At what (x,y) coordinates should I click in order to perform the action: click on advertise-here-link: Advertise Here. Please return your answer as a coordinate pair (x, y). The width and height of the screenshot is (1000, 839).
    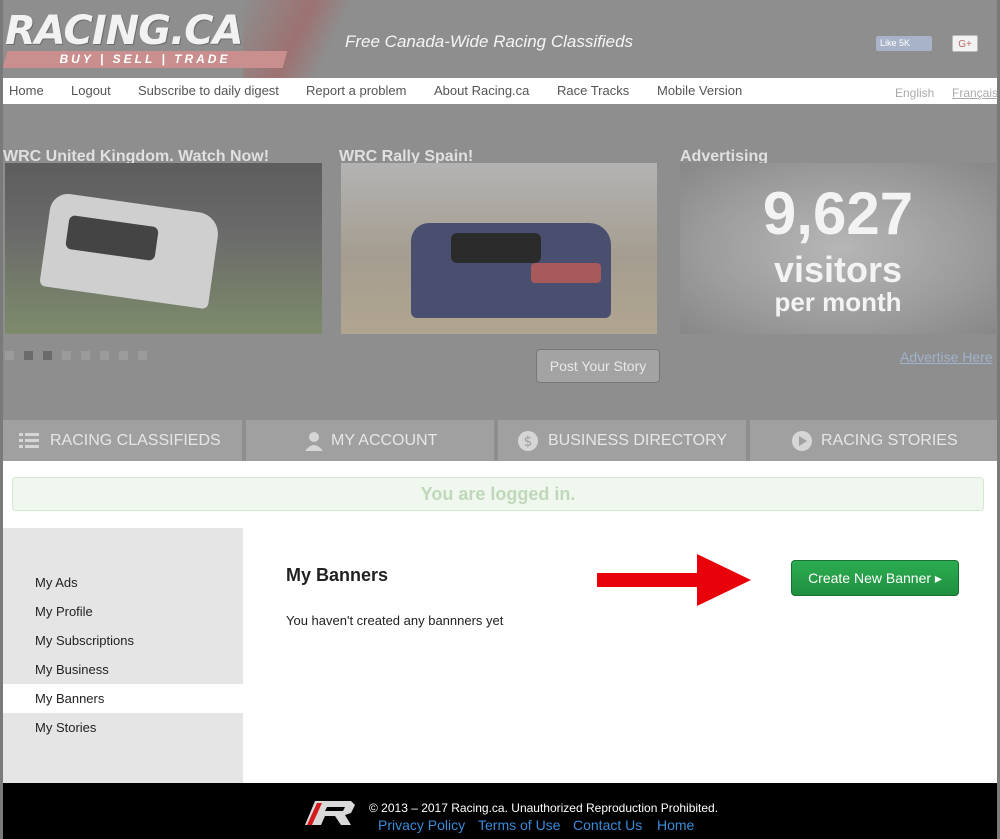
    Looking at the image, I should click on (946, 357).